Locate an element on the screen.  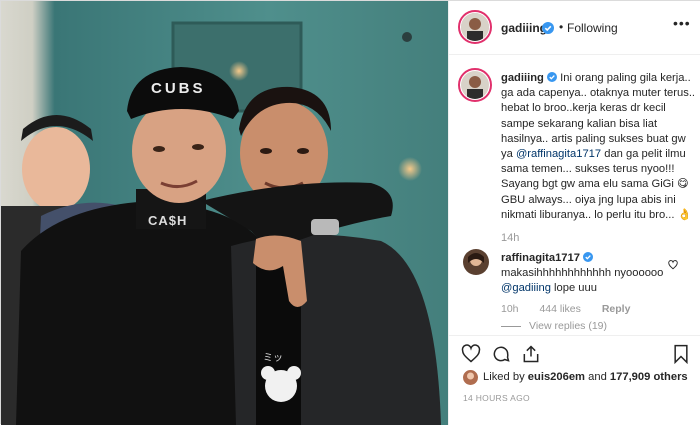
caption-mention: @raffinagita1717 is located at coordinates (558, 154).